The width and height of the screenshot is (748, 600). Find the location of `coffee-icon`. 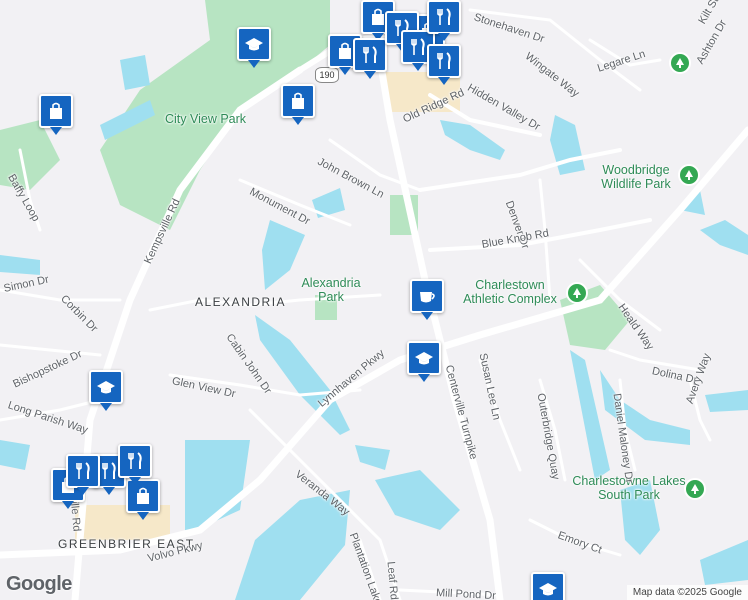

coffee-icon is located at coordinates (427, 299).